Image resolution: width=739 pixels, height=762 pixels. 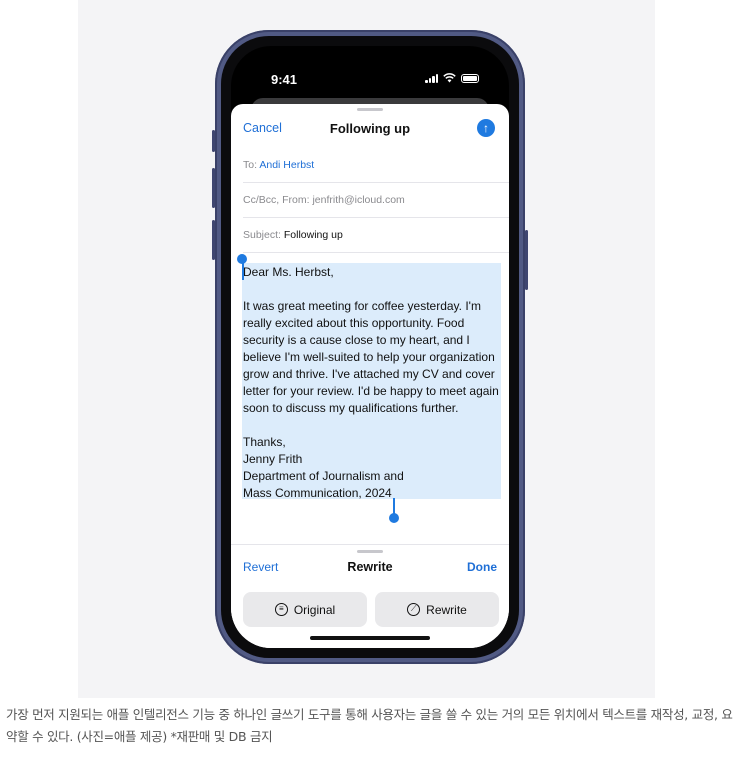 I want to click on arrow-up-icon: ↑, so click(x=486, y=128).